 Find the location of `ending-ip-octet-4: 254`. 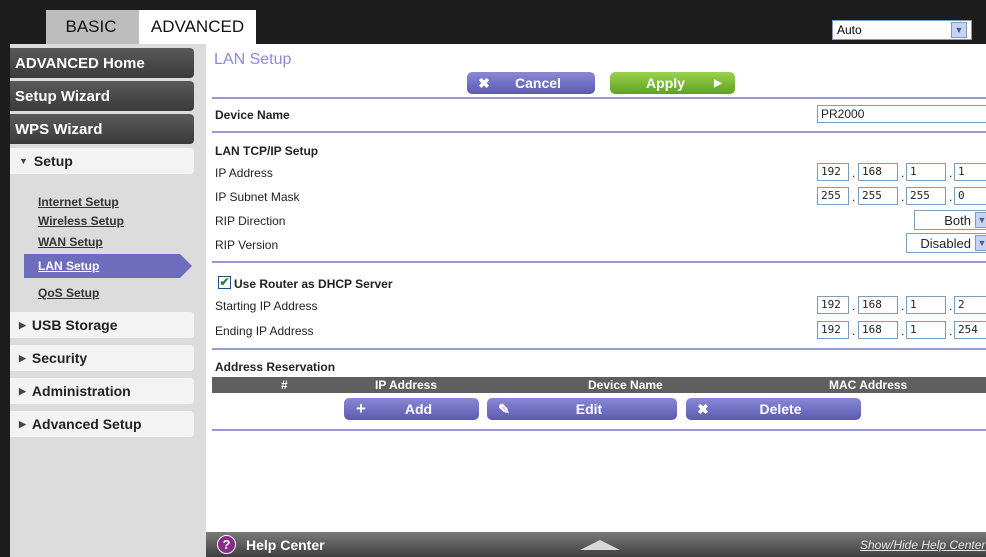

ending-ip-octet-4: 254 is located at coordinates (970, 330).